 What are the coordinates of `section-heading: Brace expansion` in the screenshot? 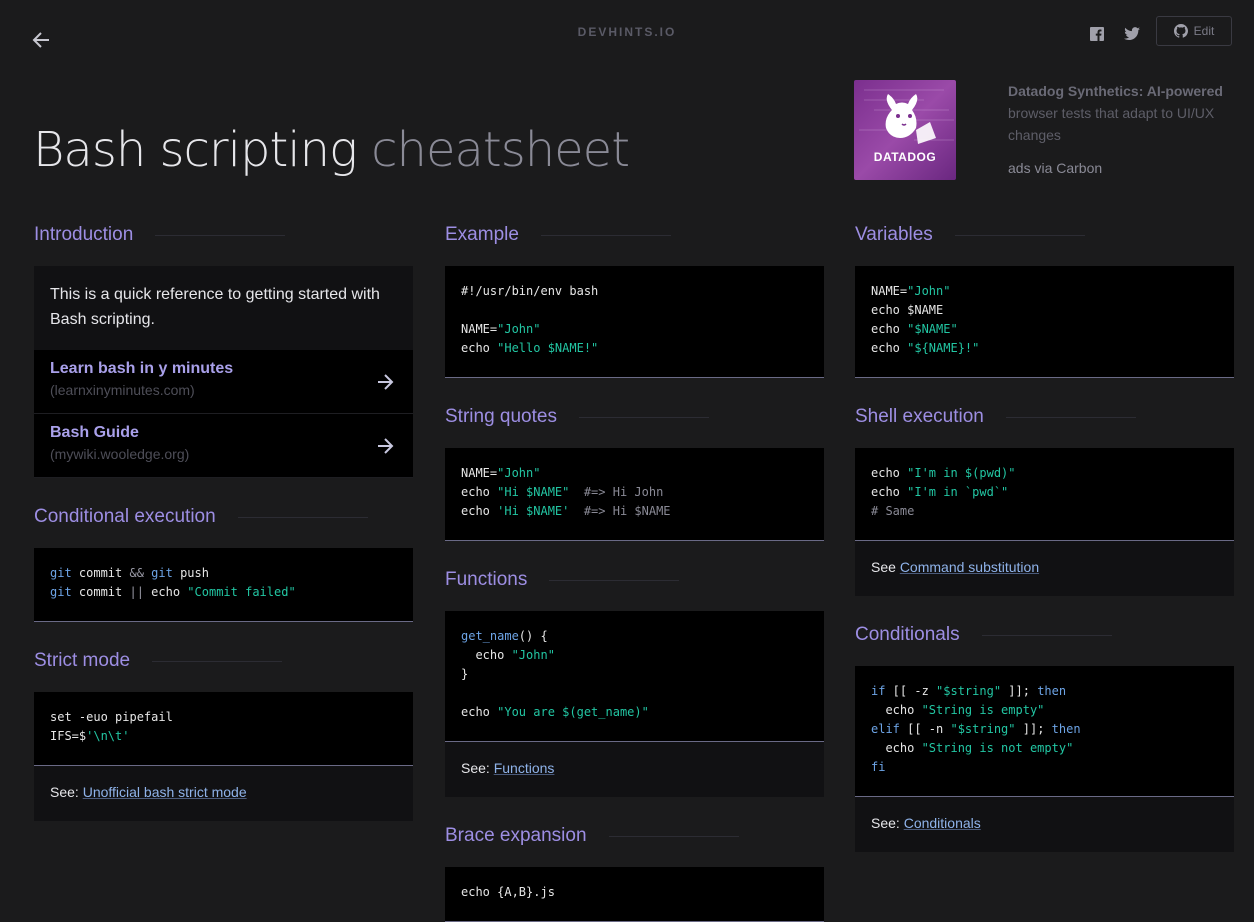 It's located at (634, 836).